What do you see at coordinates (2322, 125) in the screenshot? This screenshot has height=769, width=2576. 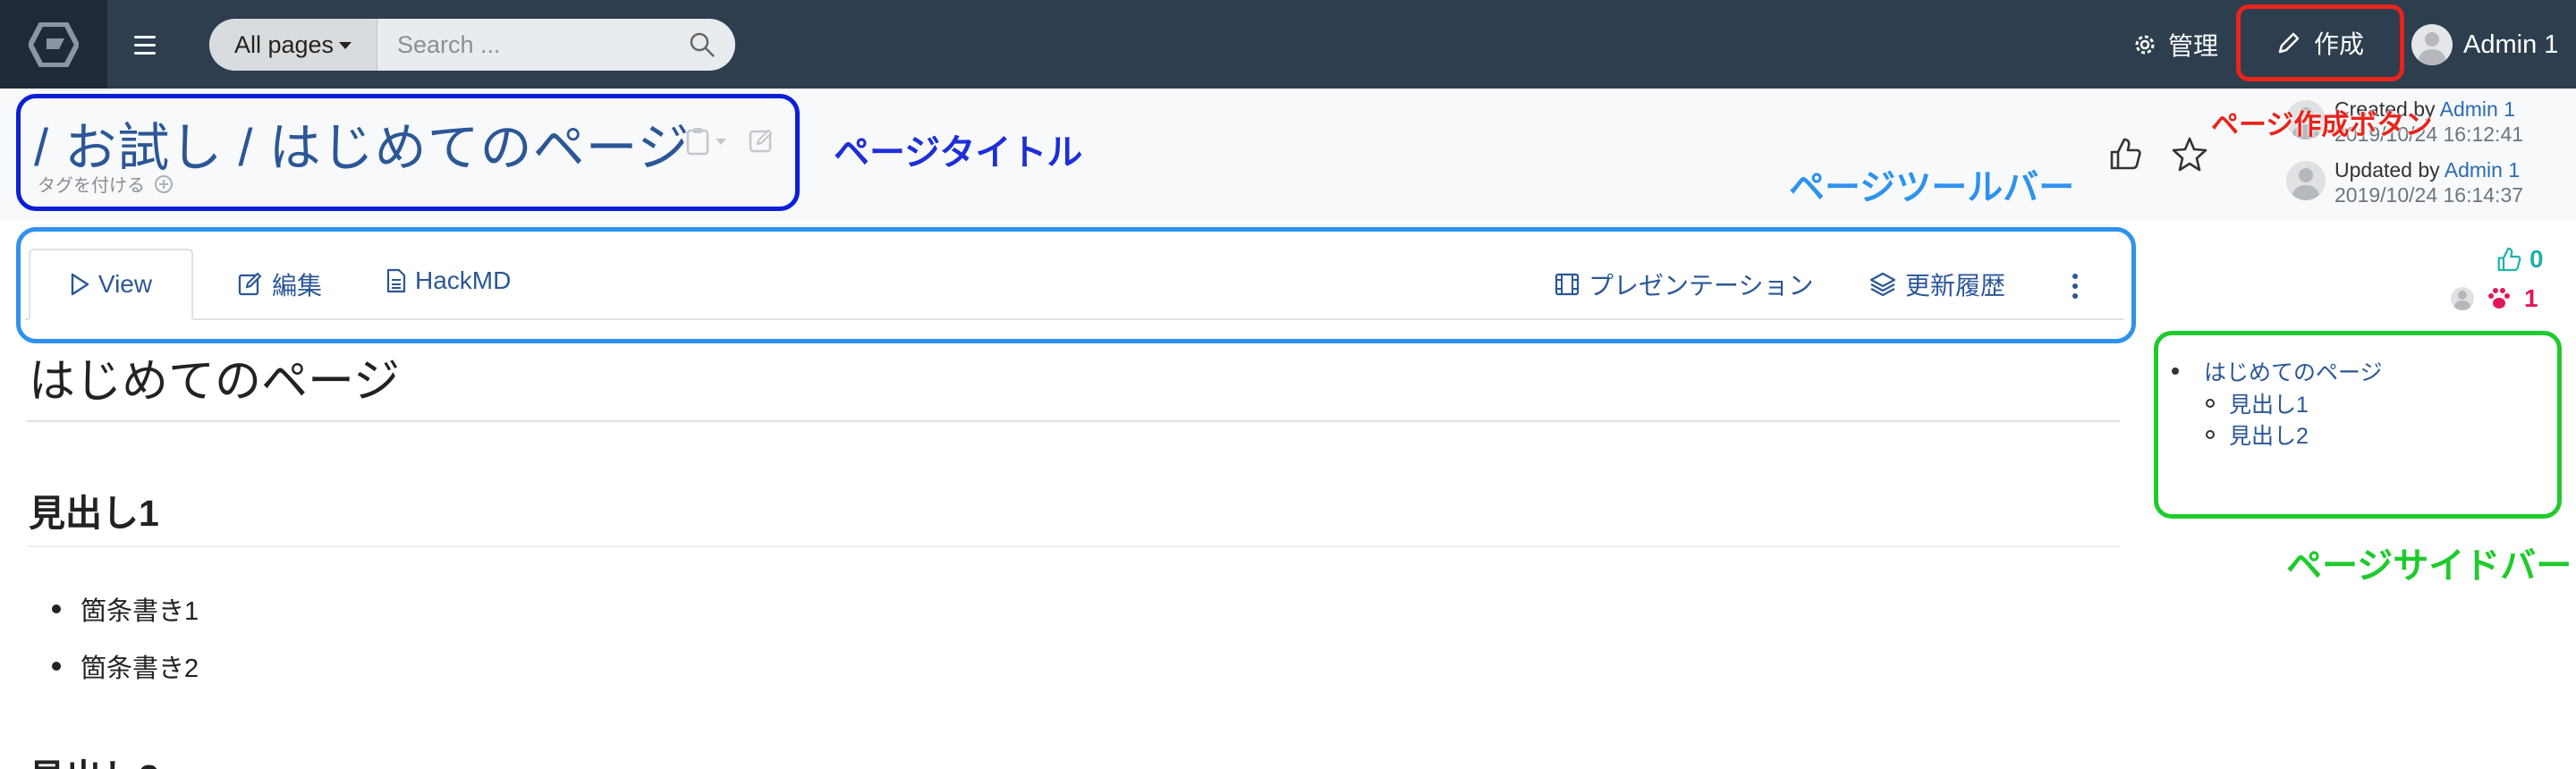 I see `annotation-create-button: ページ作成ボタン` at bounding box center [2322, 125].